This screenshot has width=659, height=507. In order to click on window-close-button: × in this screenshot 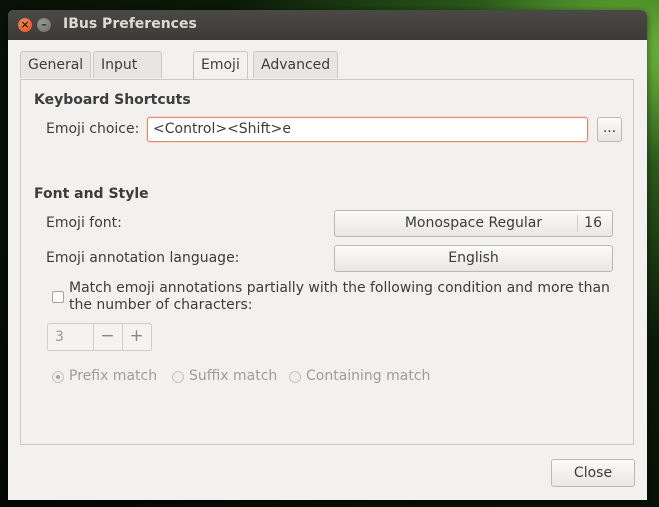, I will do `click(25, 25)`.